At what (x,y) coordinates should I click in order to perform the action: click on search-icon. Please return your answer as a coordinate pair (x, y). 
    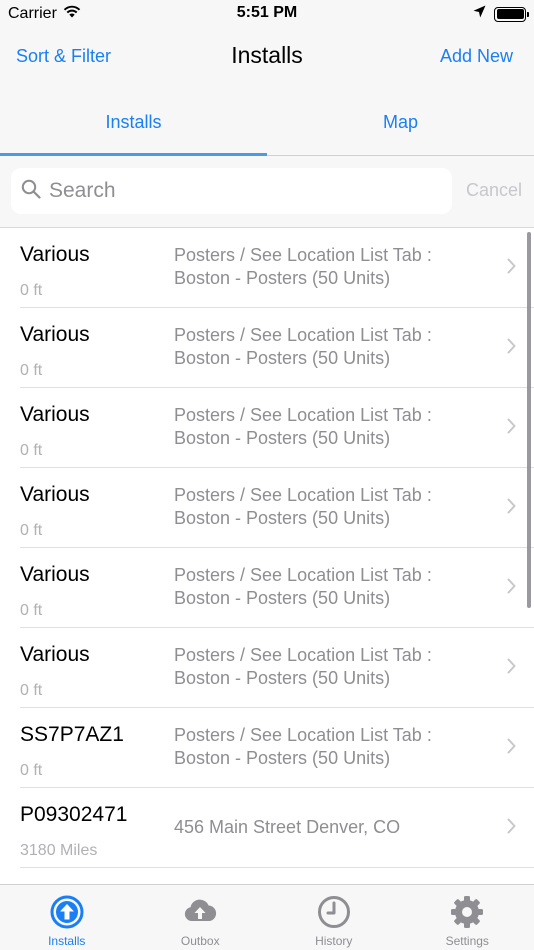
    Looking at the image, I should click on (31, 191).